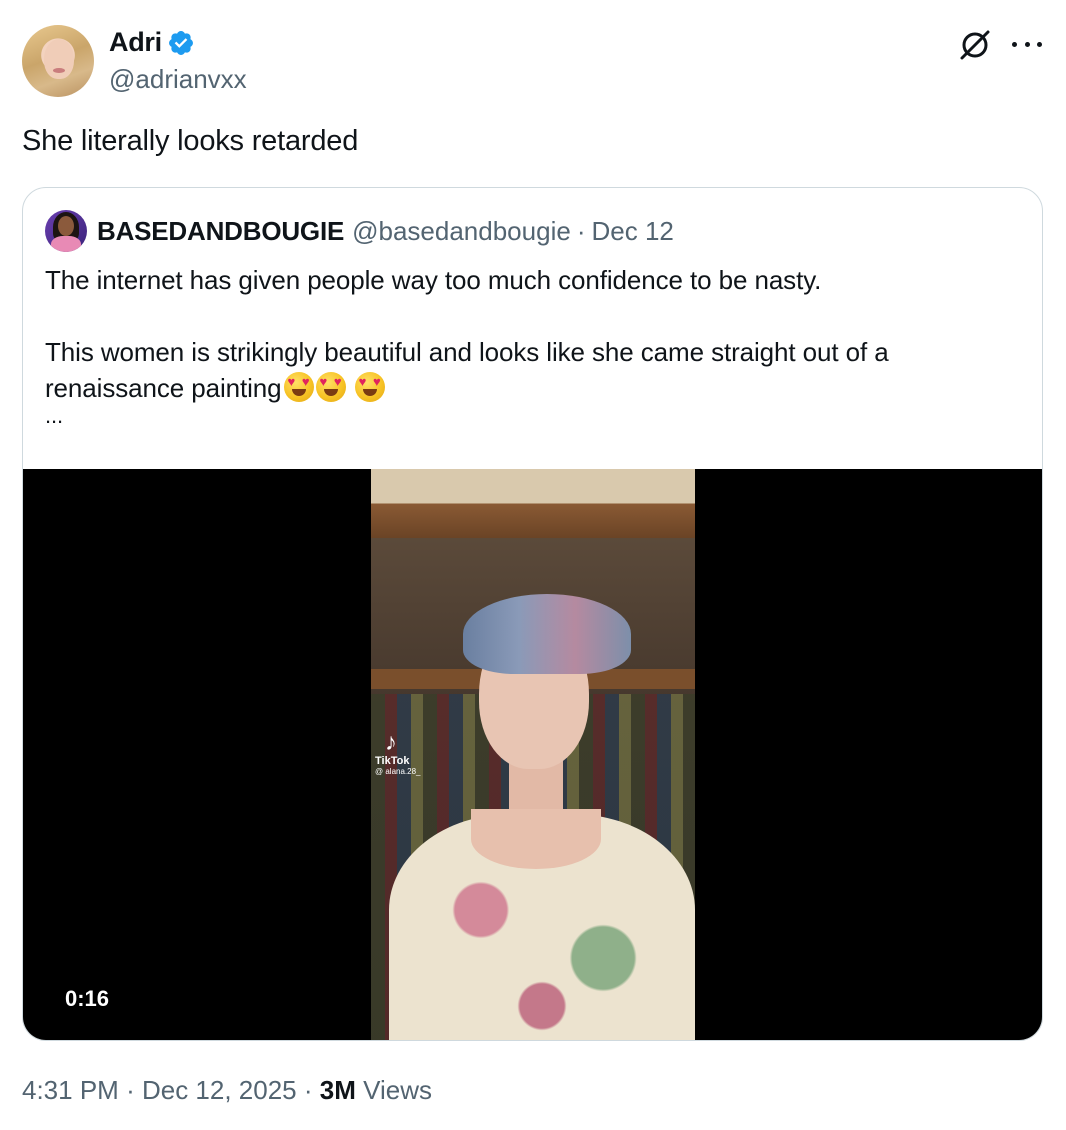 The image size is (1066, 1130). What do you see at coordinates (135, 42) in the screenshot?
I see `author-display-name: Adri` at bounding box center [135, 42].